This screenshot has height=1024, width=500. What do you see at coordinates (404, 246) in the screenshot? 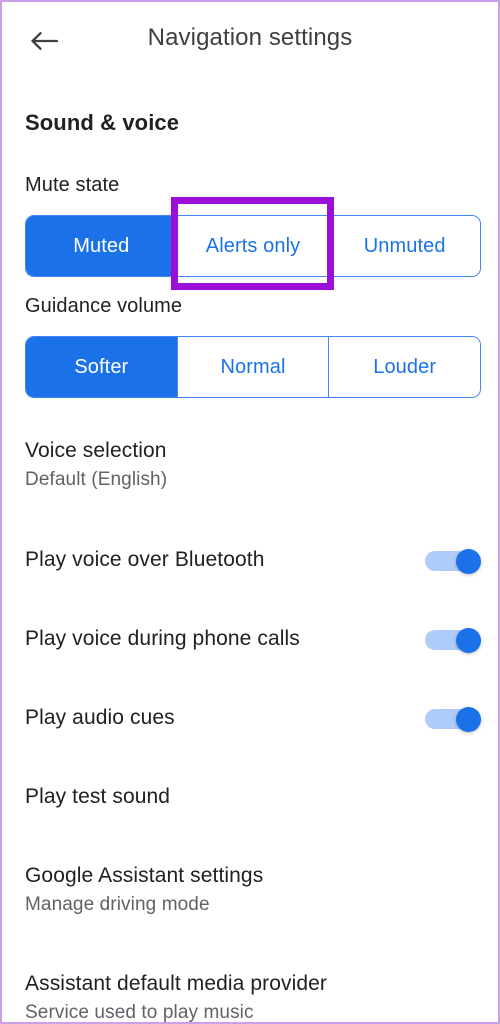
I see `mute-state-option-unmuted: Unmuted` at bounding box center [404, 246].